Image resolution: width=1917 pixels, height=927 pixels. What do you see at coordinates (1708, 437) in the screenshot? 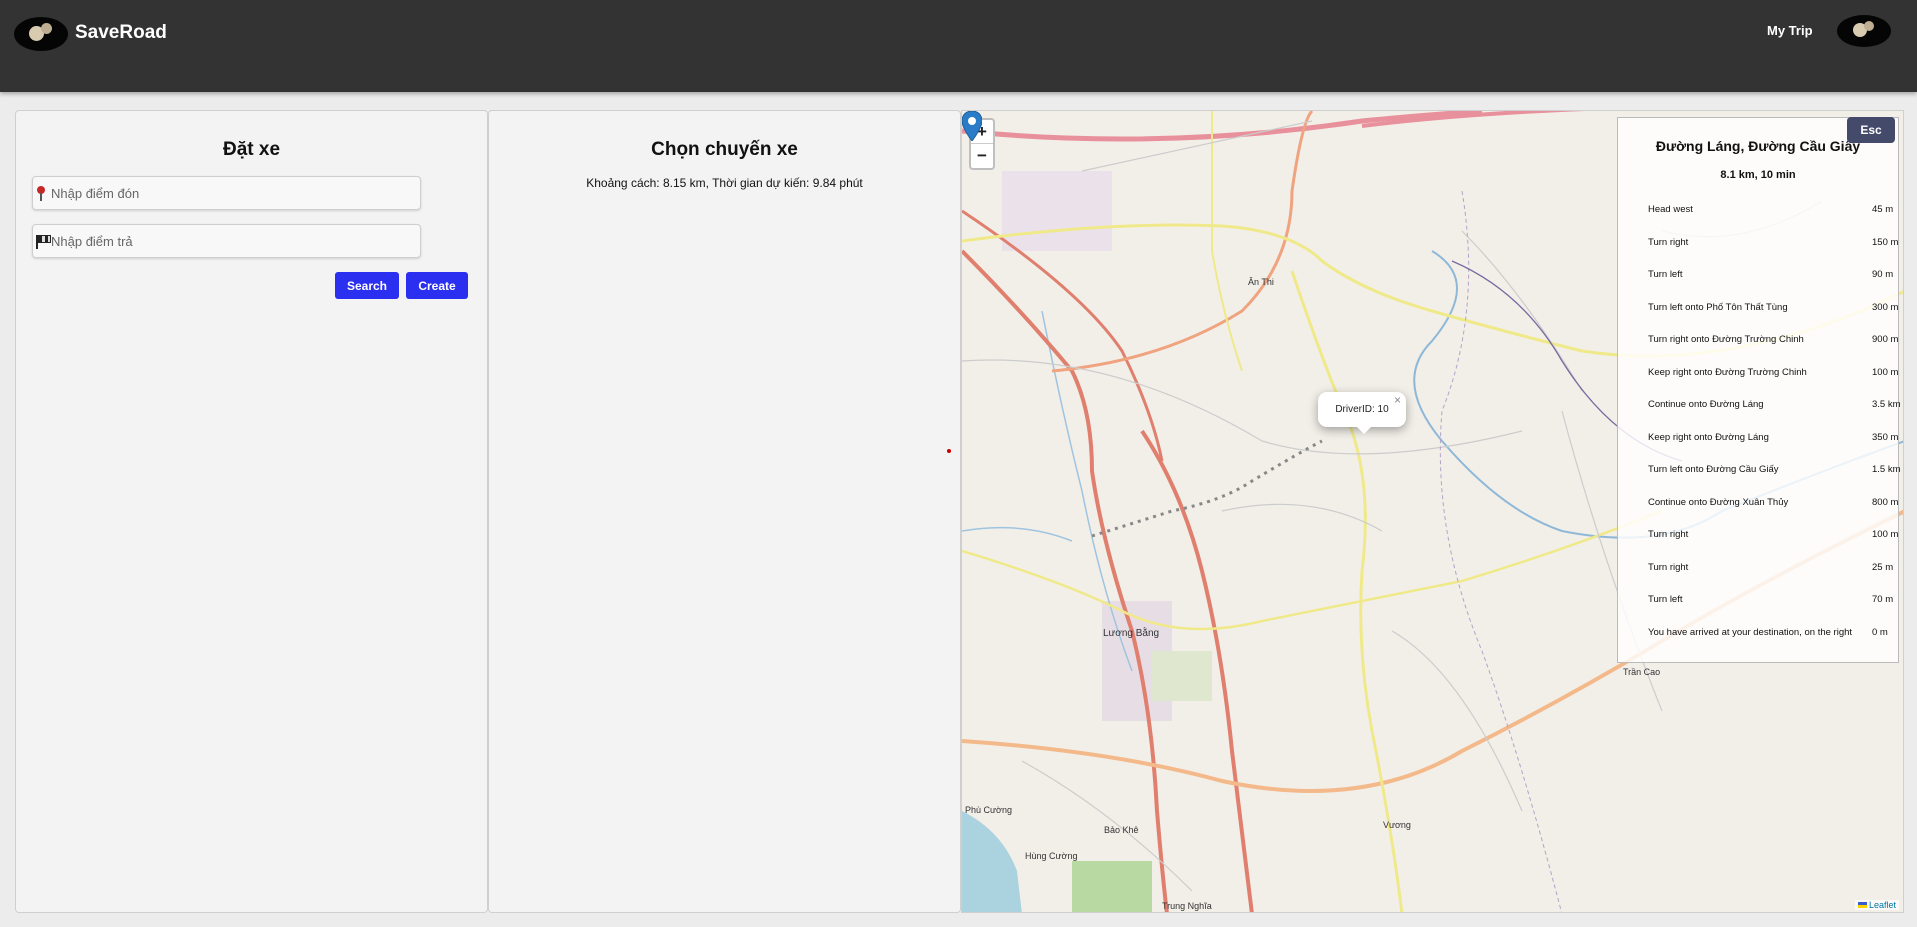
I see `route-step-instruction: Keep right onto Đường Láng` at bounding box center [1708, 437].